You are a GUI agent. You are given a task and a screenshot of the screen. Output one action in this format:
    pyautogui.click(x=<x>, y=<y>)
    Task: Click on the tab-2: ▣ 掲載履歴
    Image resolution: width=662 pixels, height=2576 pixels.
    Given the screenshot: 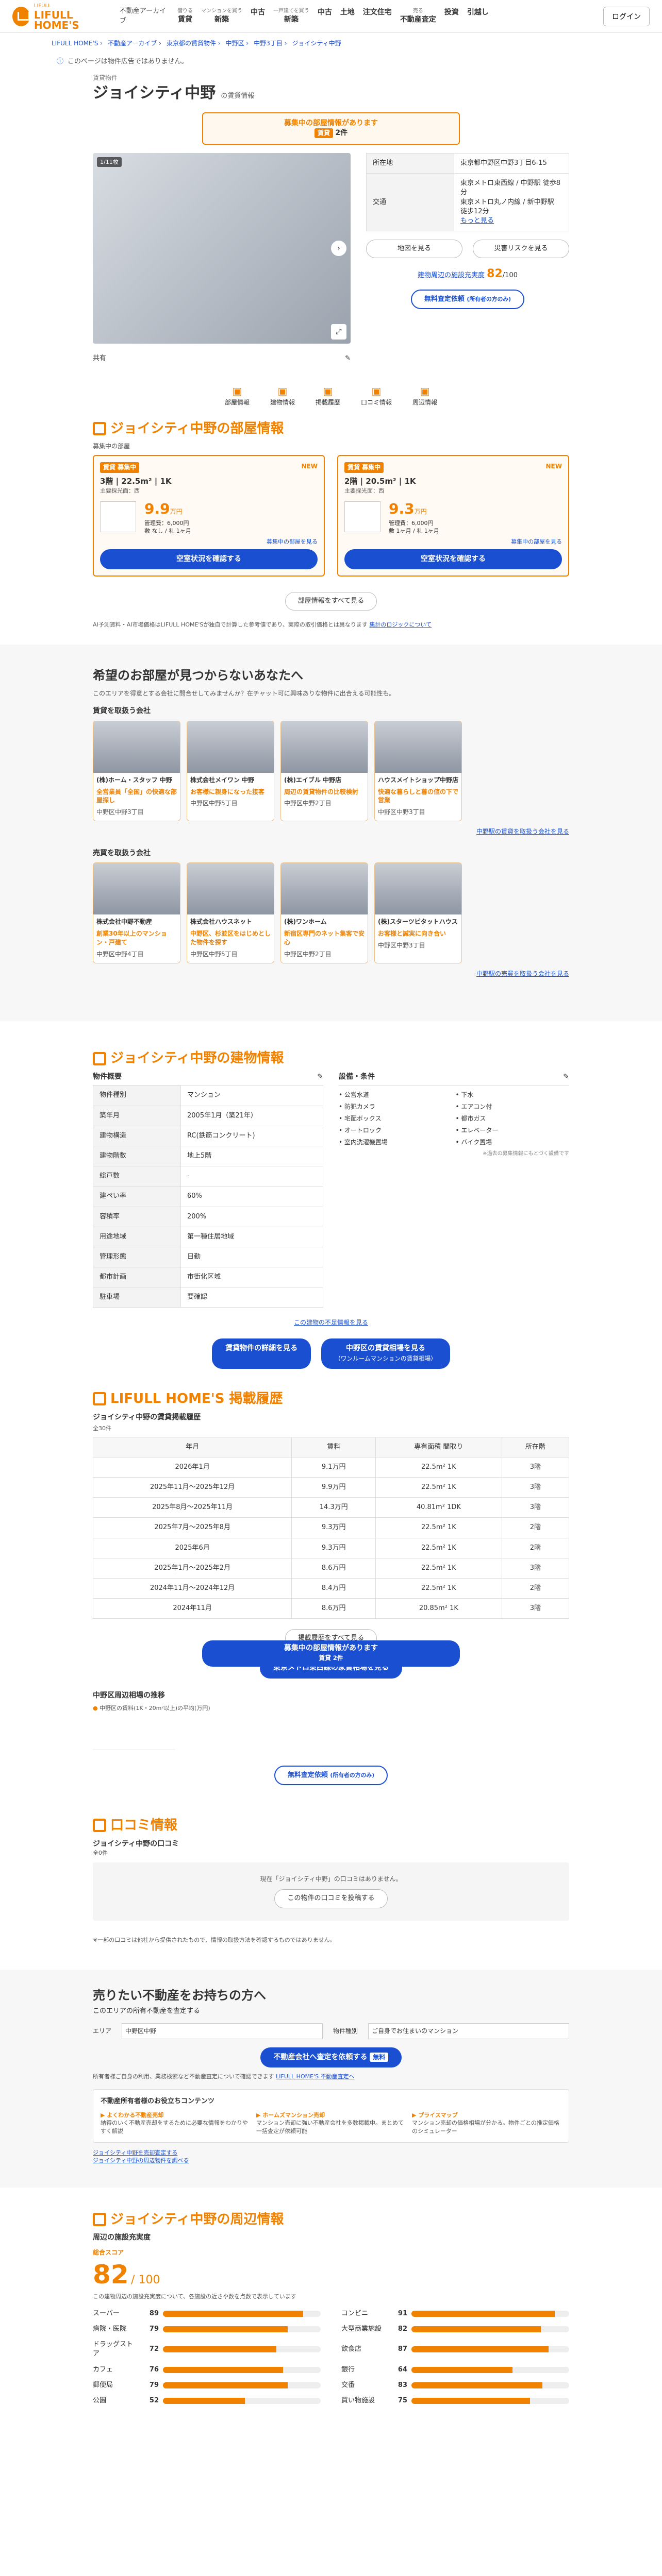 What is the action you would take?
    pyautogui.click(x=328, y=395)
    